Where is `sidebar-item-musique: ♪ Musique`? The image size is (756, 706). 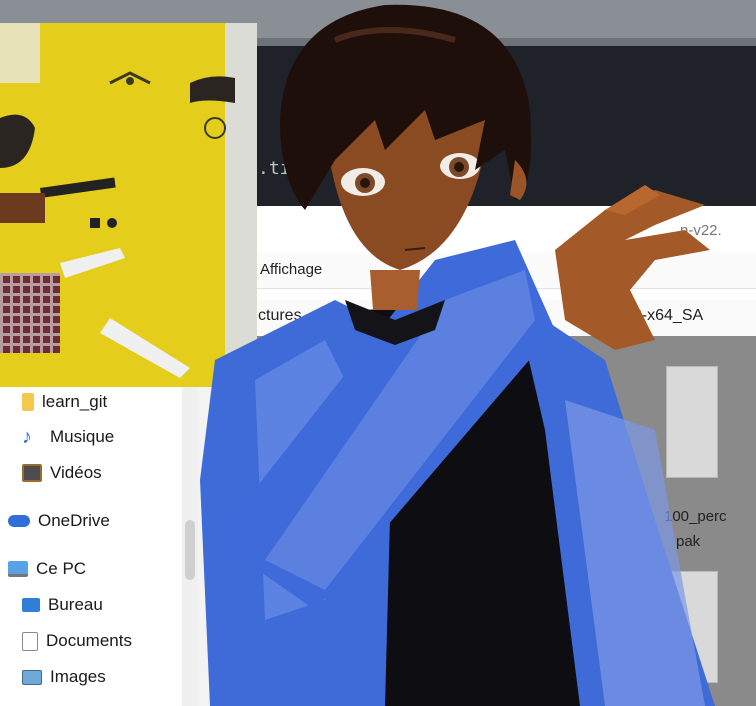
sidebar-item-musique: ♪ Musique is located at coordinates (101, 437).